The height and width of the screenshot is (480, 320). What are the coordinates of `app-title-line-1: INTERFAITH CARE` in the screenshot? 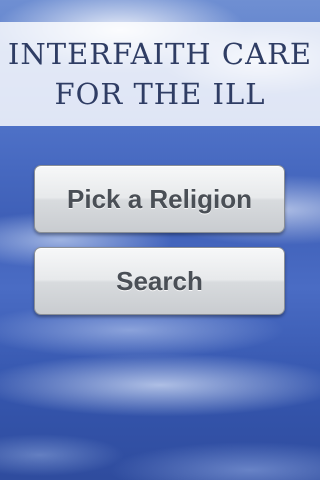 It's located at (160, 54).